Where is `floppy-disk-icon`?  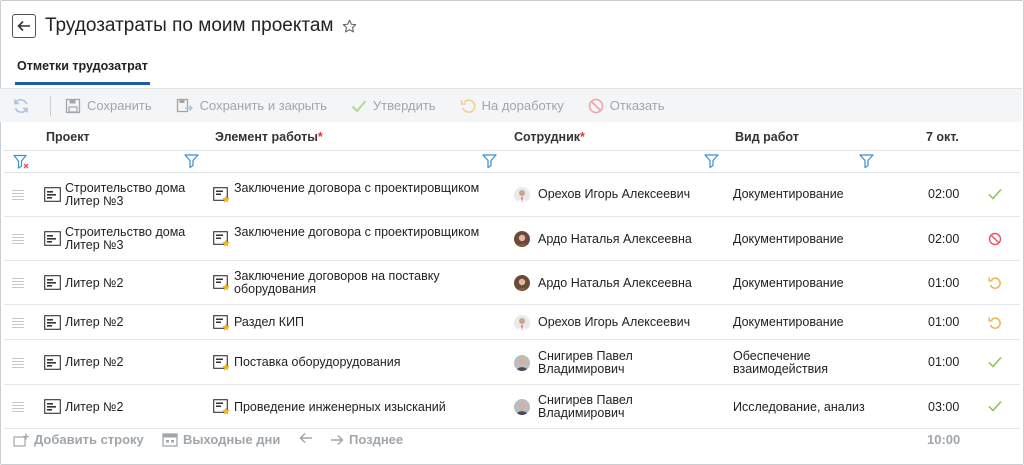
floppy-disk-icon is located at coordinates (73, 105).